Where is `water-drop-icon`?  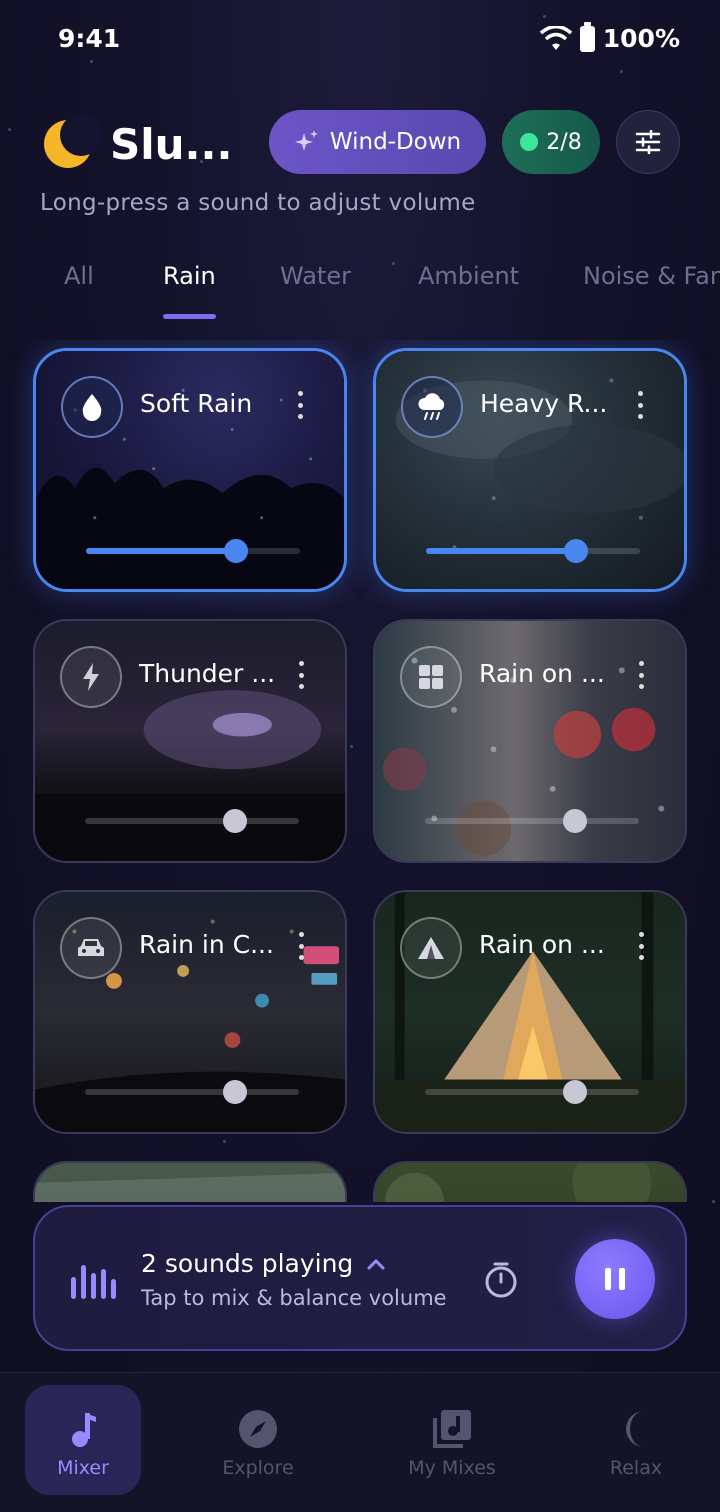
water-drop-icon is located at coordinates (92, 407).